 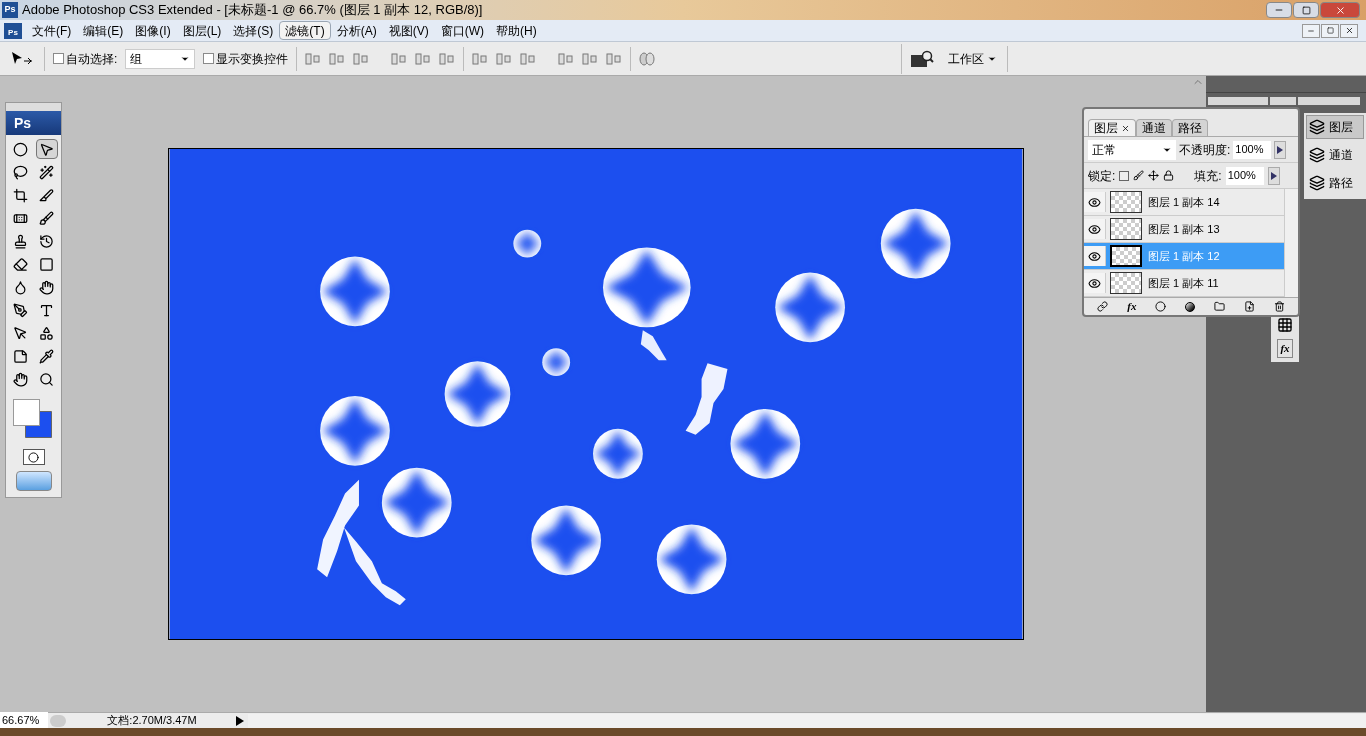 I want to click on workspace-menu: 工作区, so click(x=978, y=58).